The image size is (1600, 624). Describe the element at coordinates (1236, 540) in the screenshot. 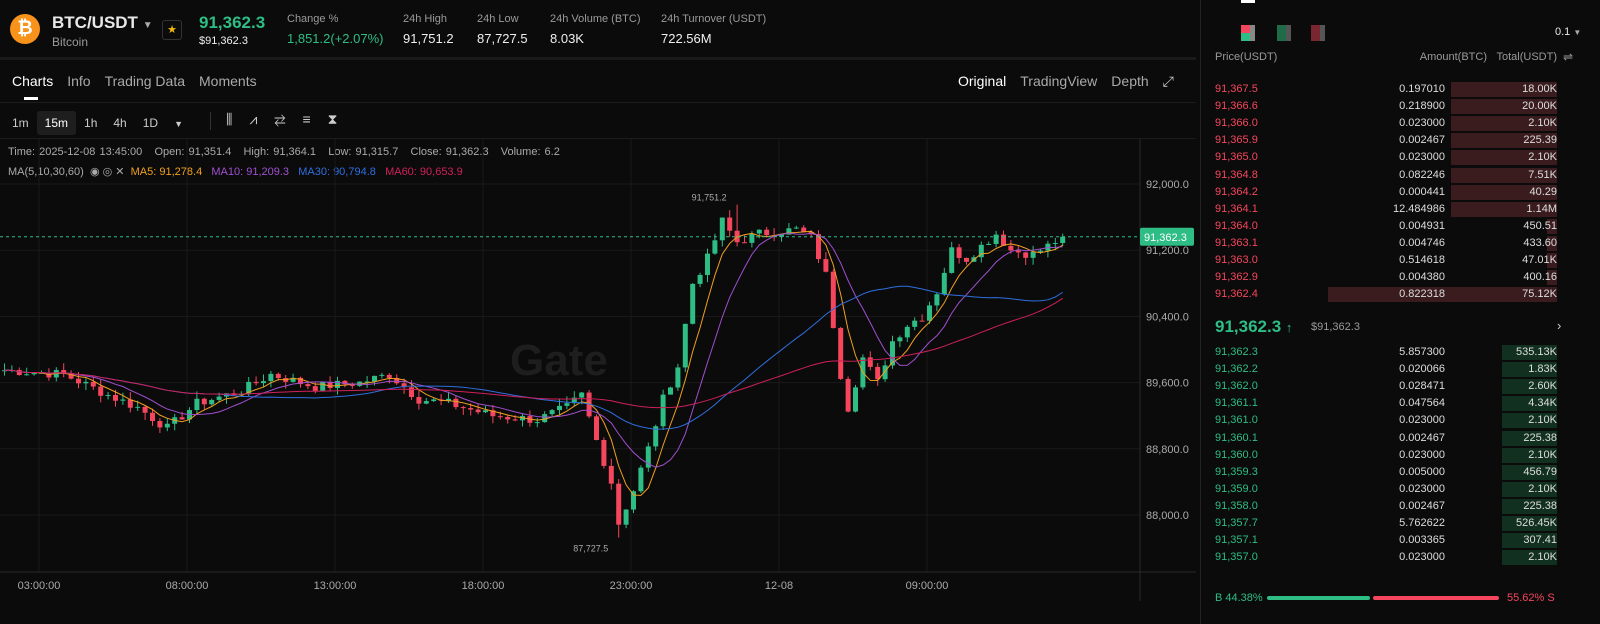

I see `price: 91,357.1` at that location.